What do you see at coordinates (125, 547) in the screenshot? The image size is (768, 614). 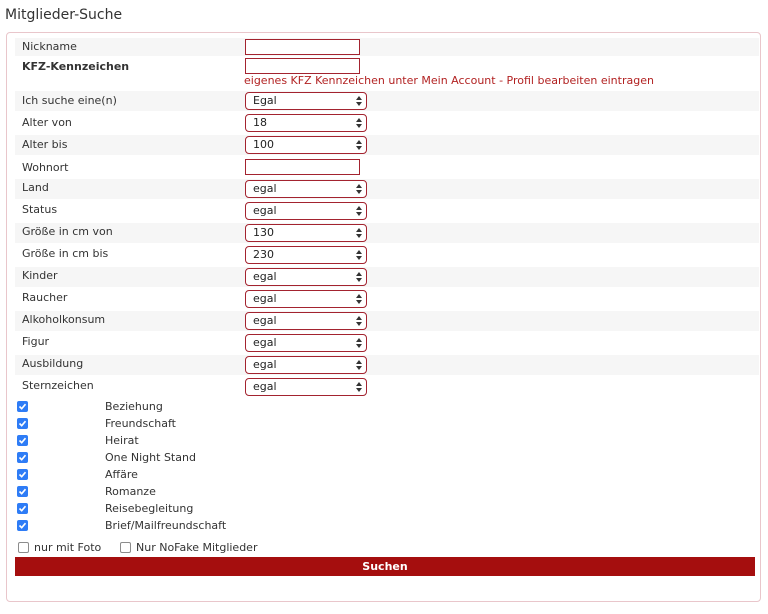 I see `nofake-checkbox` at bounding box center [125, 547].